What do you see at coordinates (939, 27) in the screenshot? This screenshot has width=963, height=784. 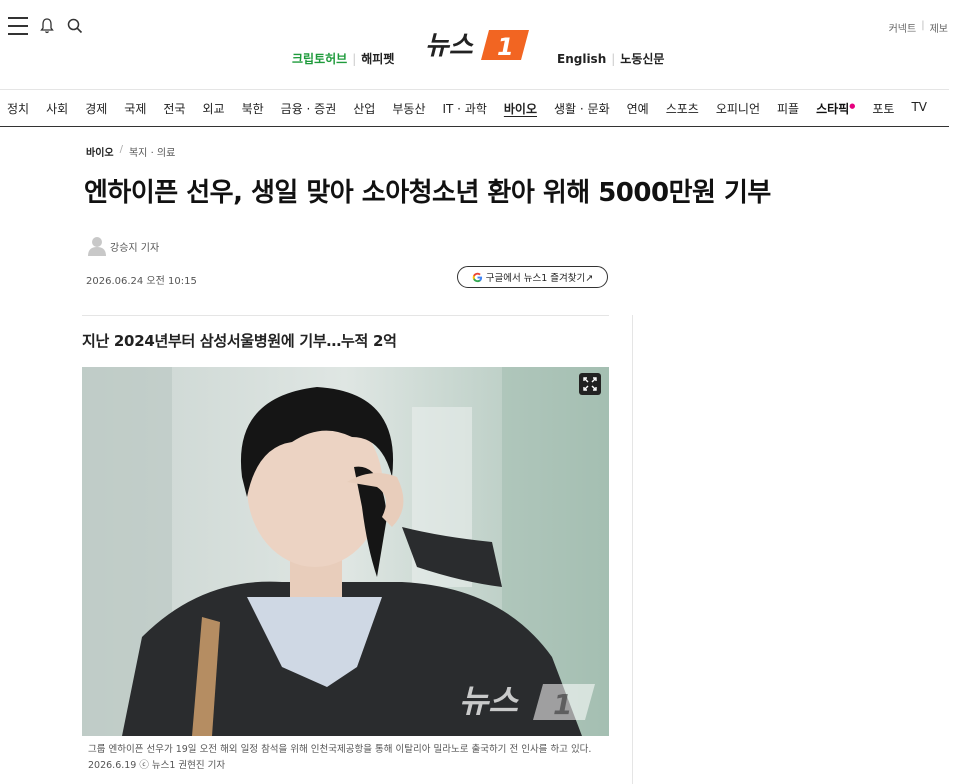 I see `report-link: 제보` at bounding box center [939, 27].